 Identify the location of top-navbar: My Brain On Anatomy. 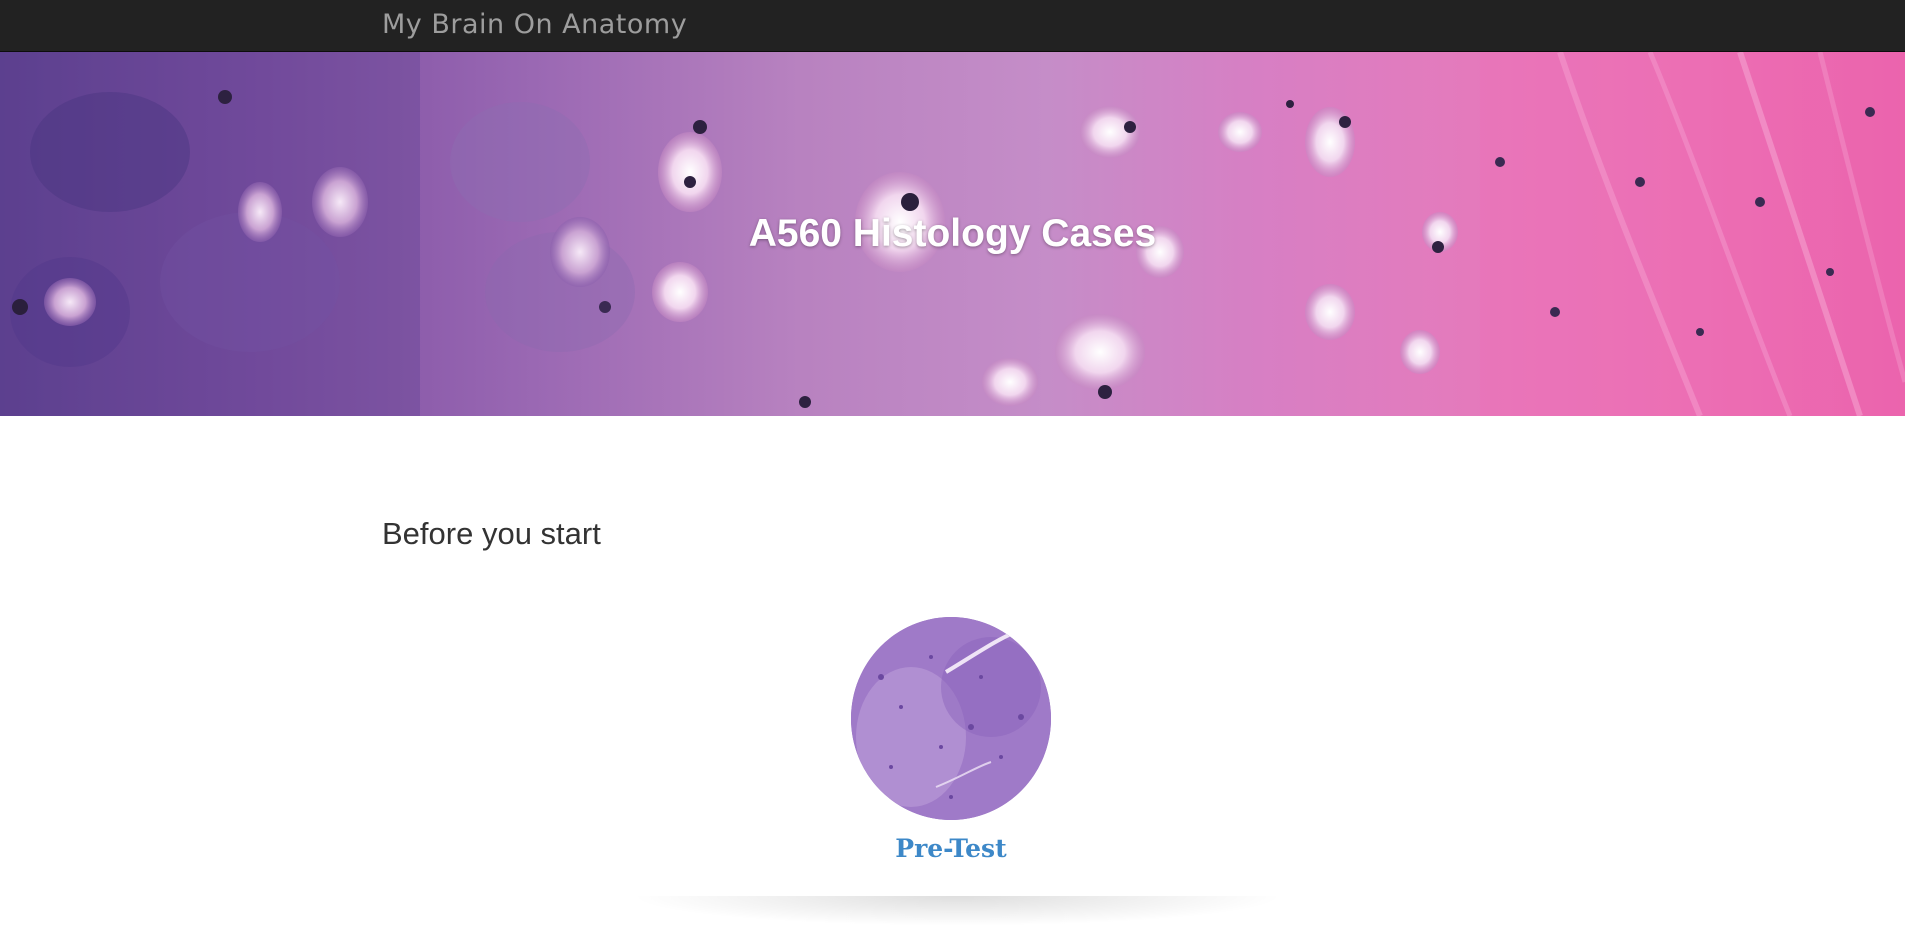
(952, 26).